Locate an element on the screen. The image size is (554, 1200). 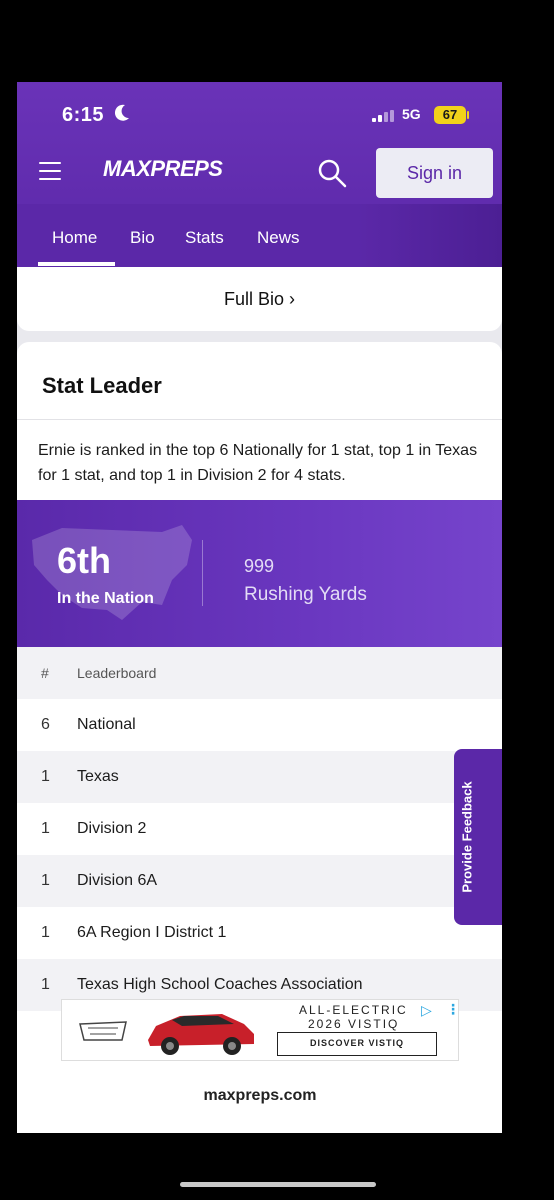
row-label: Texas High School Coaches Association is located at coordinates (220, 984).